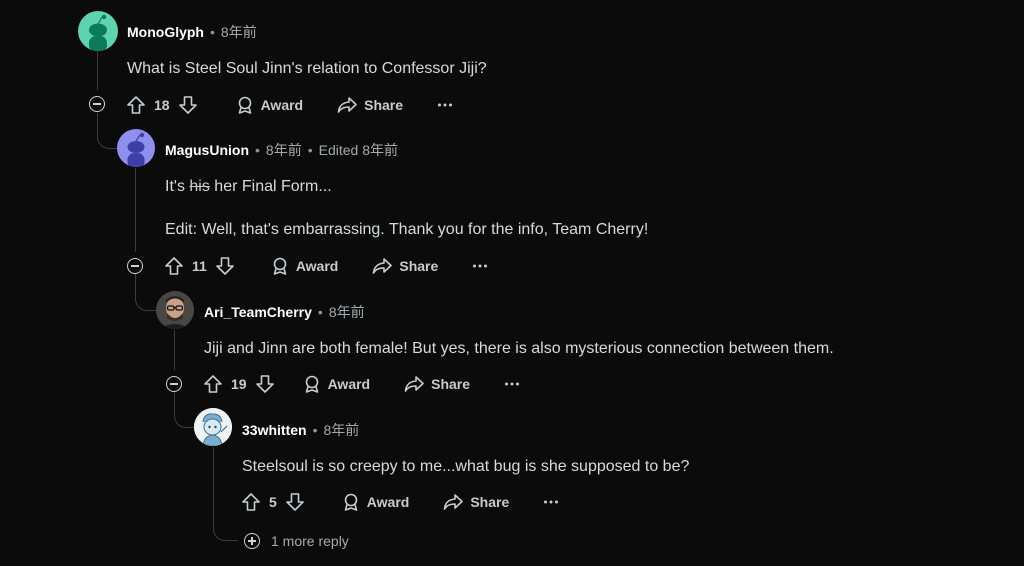  I want to click on comment-actions: 19 Award Share, so click(361, 384).